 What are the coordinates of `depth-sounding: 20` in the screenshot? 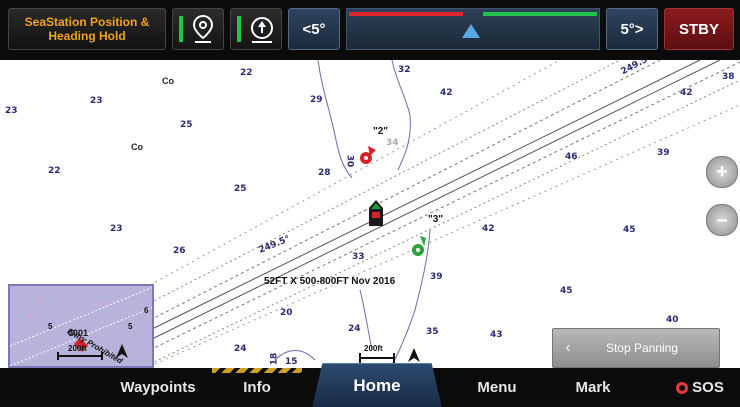 It's located at (286, 313).